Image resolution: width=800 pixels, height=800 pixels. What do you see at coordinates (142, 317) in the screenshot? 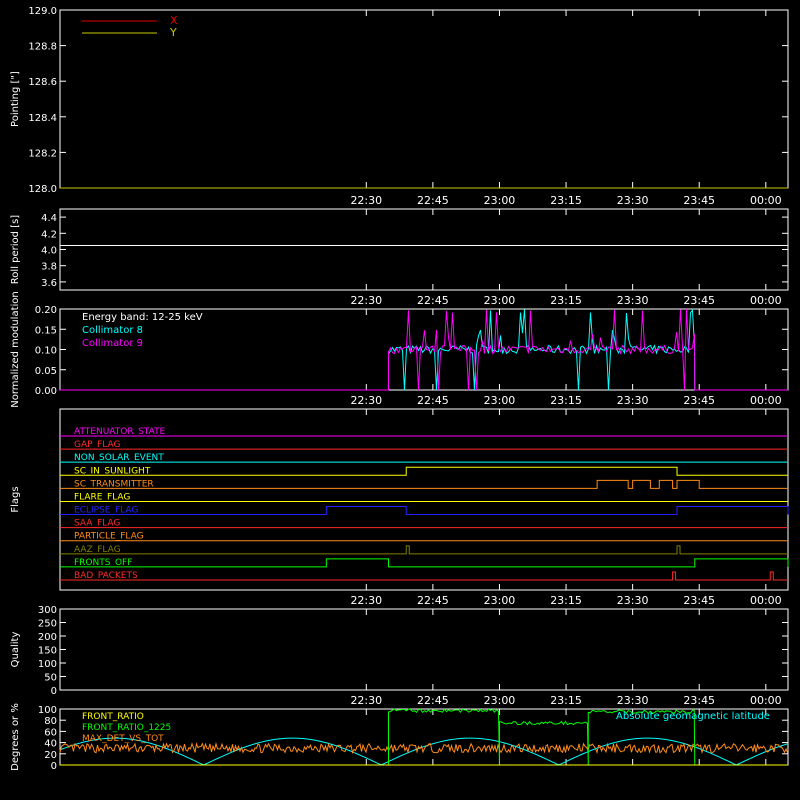
I see `energy-band-annotation: Energy band: 12-25 keV` at bounding box center [142, 317].